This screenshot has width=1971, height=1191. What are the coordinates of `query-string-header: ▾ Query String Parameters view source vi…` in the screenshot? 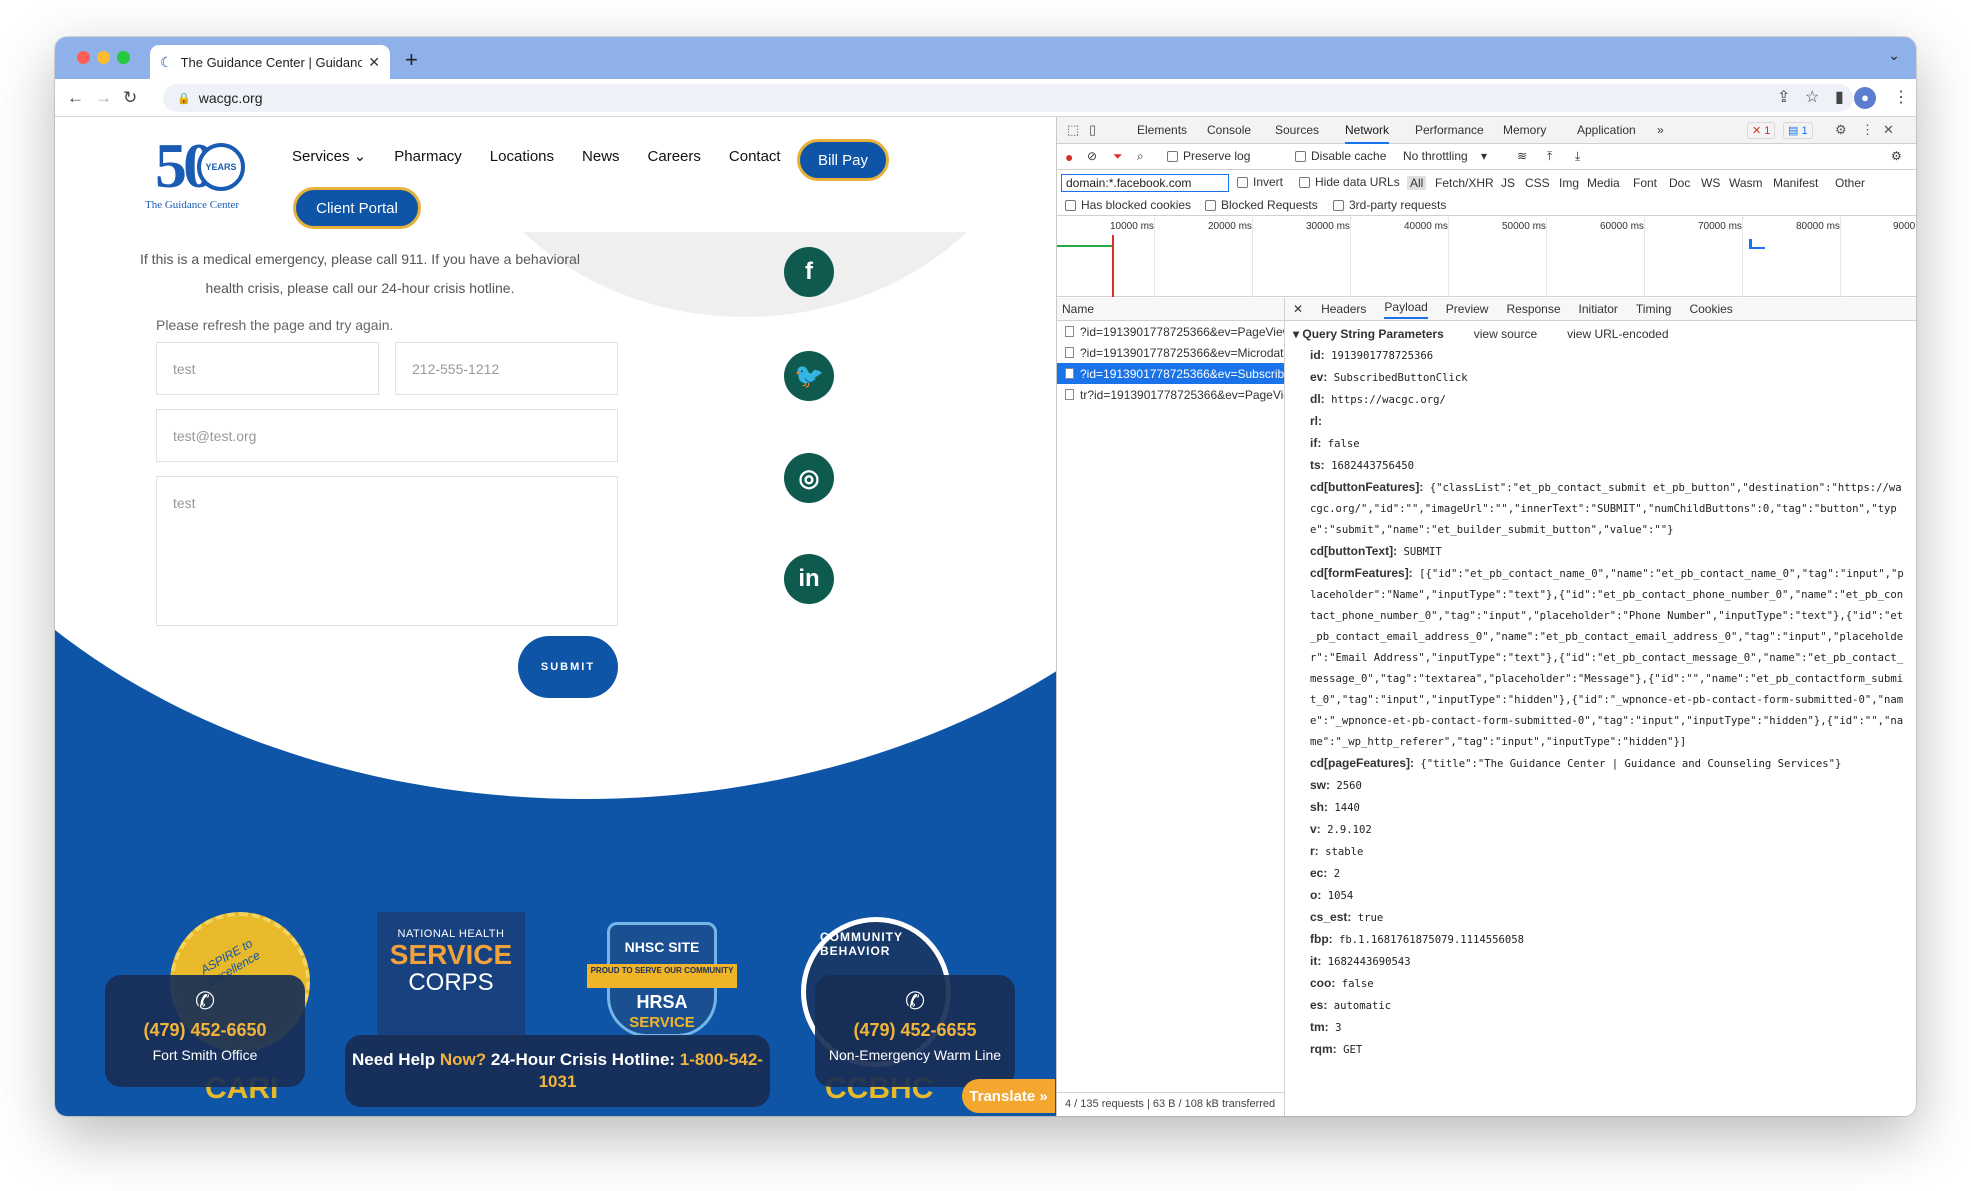 It's located at (1600, 334).